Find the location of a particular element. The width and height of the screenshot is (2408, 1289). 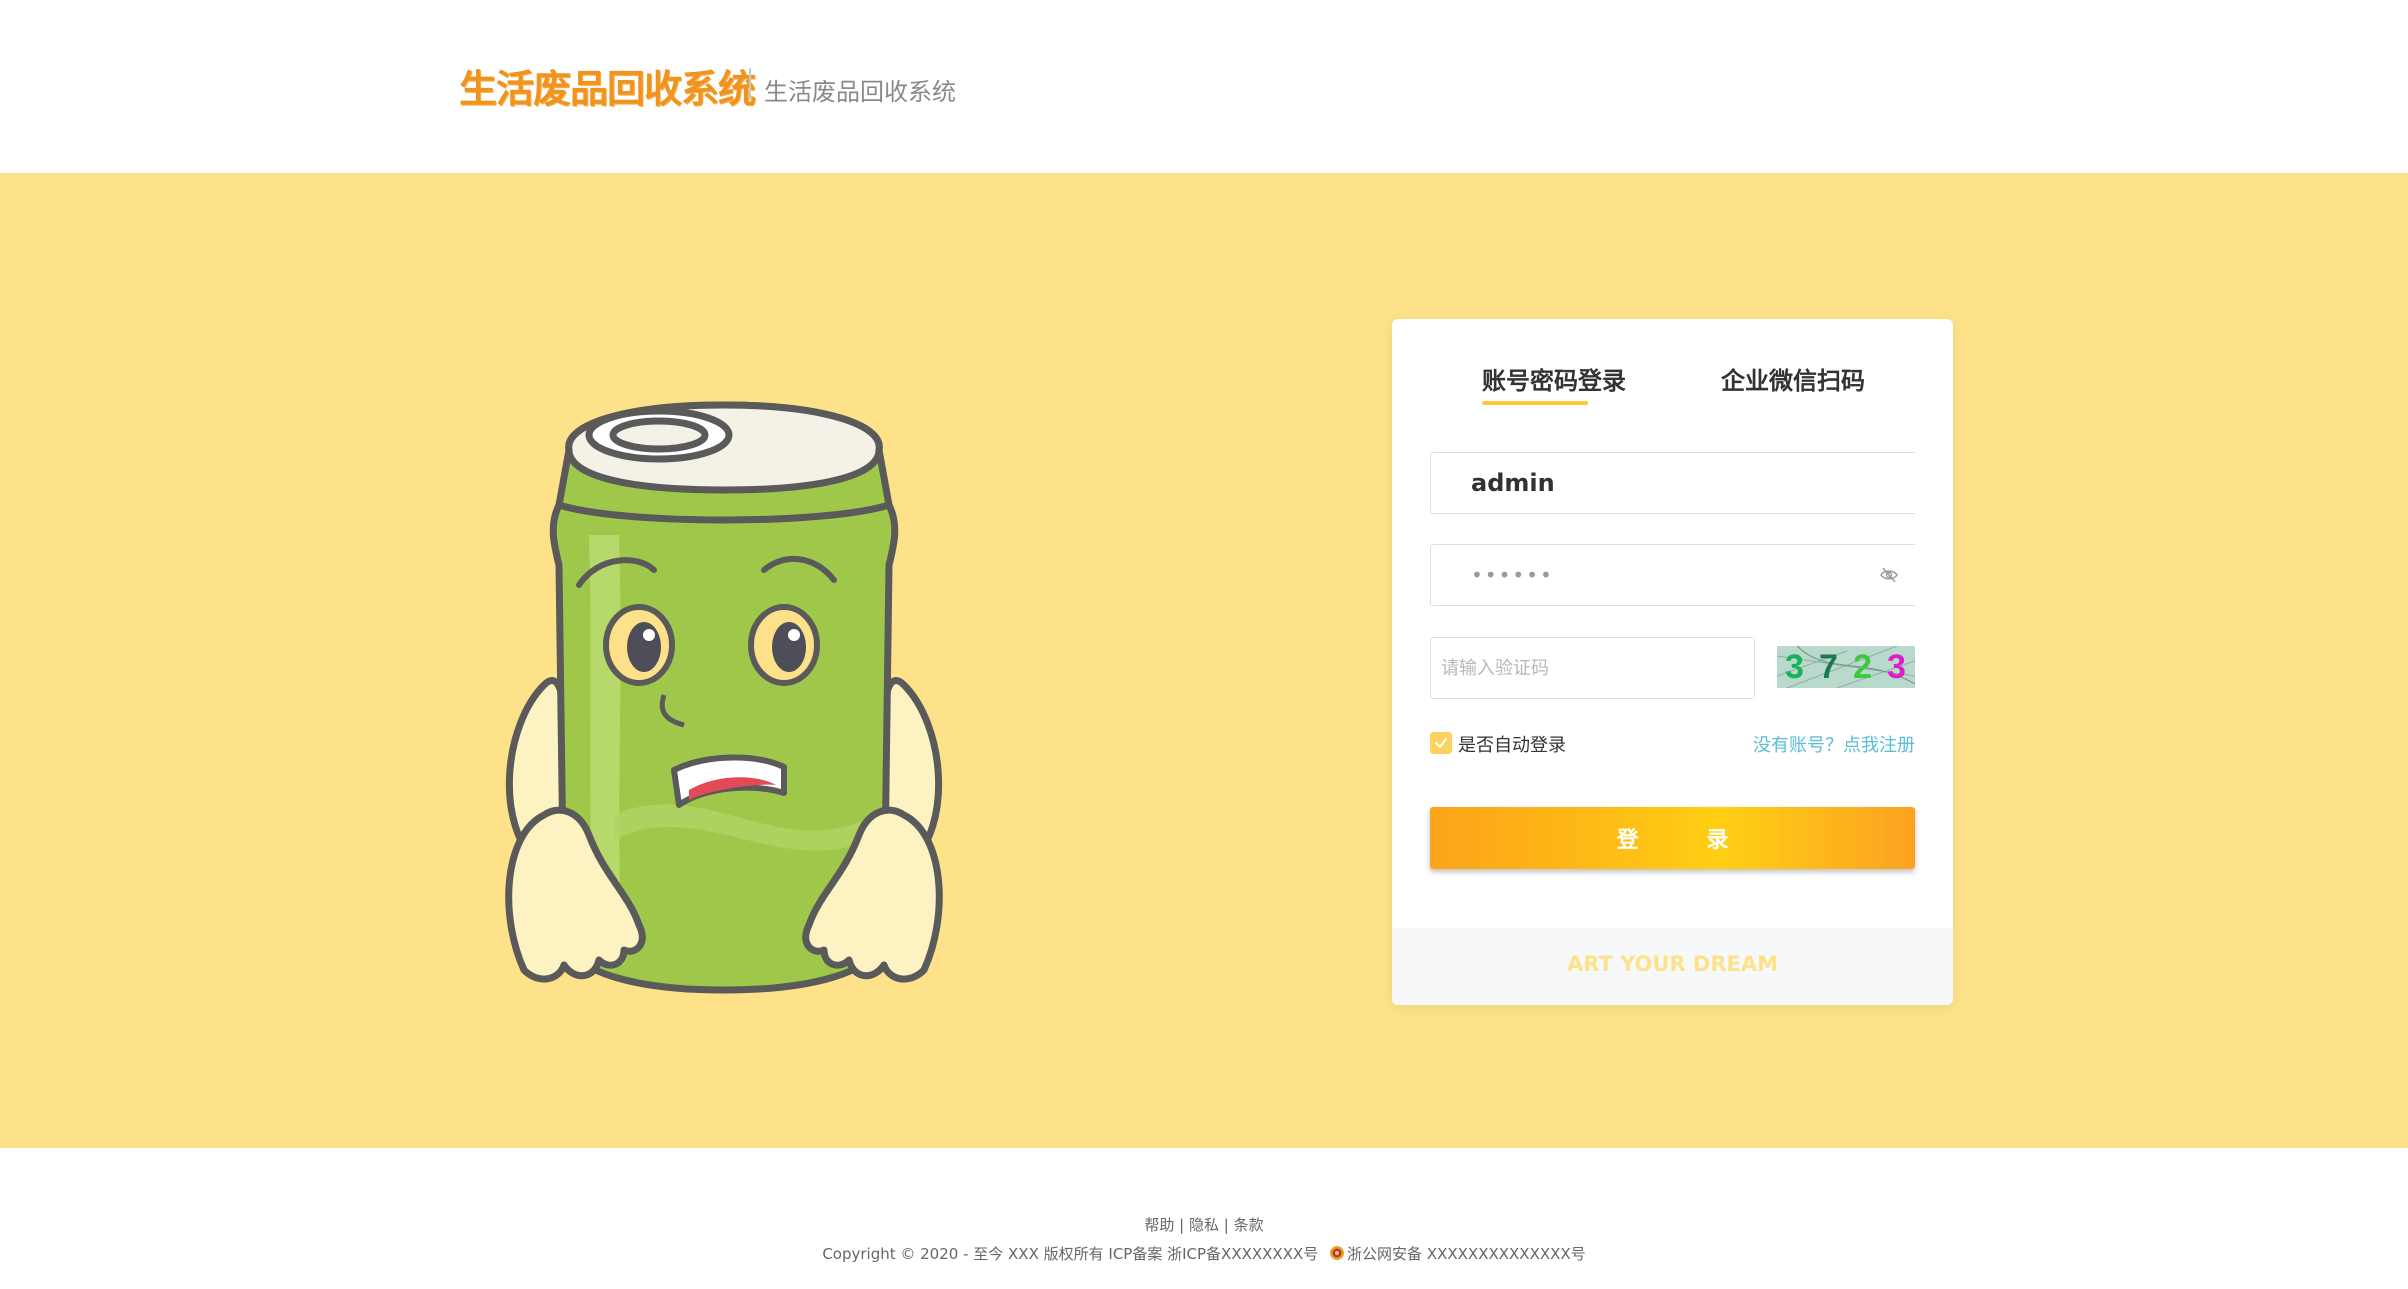

remember-checkbox is located at coordinates (1441, 743).